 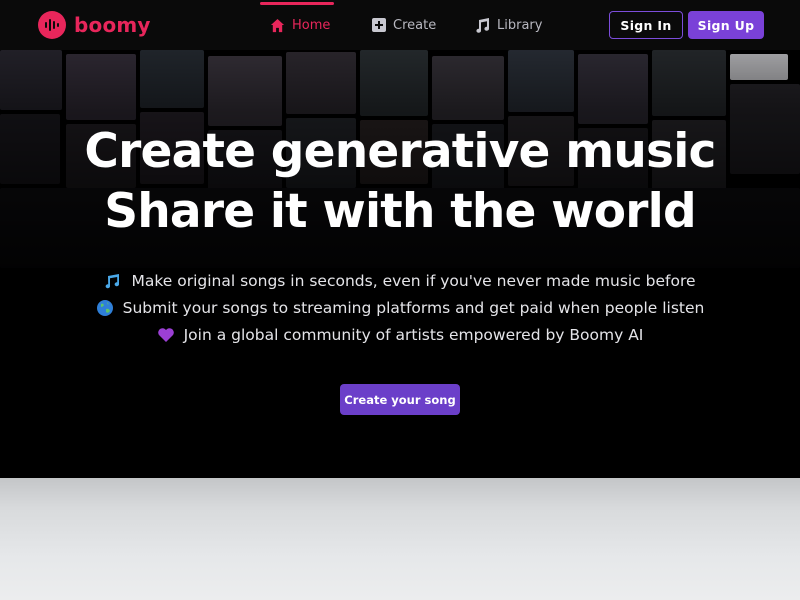 What do you see at coordinates (482, 25) in the screenshot?
I see `music-note-icon` at bounding box center [482, 25].